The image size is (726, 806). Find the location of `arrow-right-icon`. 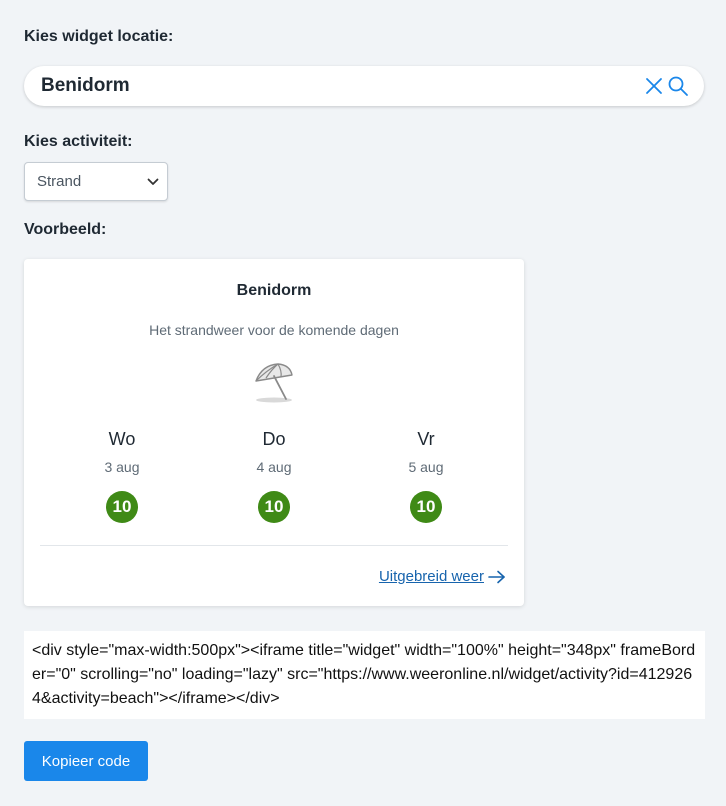

arrow-right-icon is located at coordinates (497, 577).